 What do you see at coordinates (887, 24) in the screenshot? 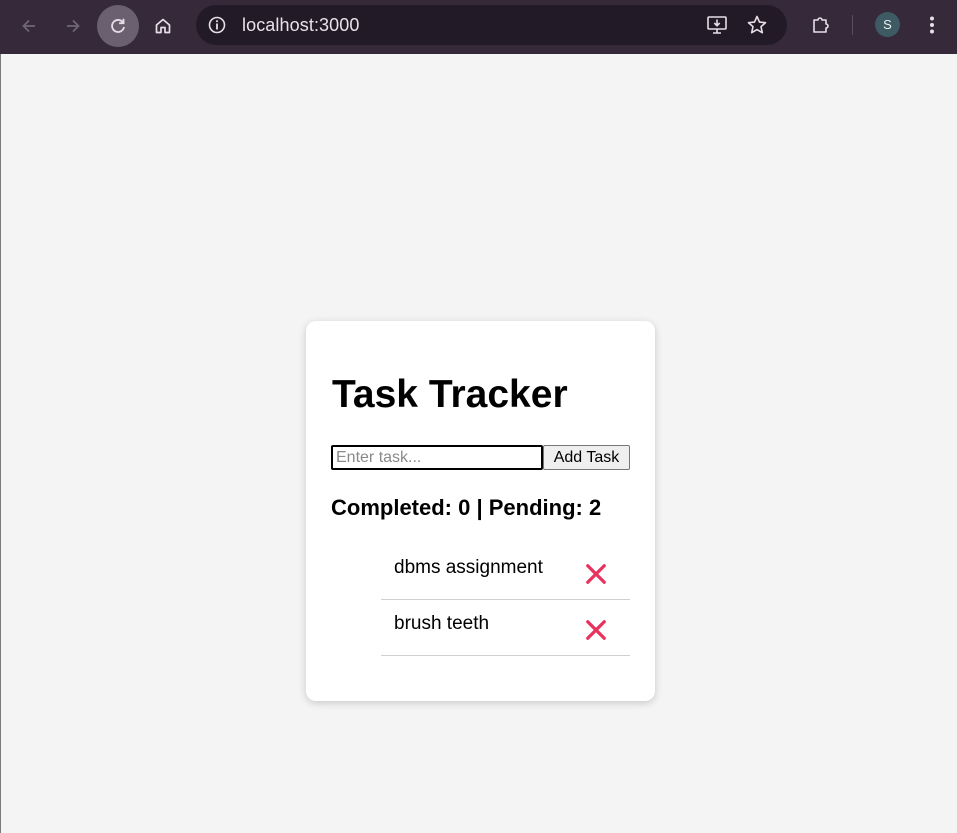
I see `profile-avatar: S` at bounding box center [887, 24].